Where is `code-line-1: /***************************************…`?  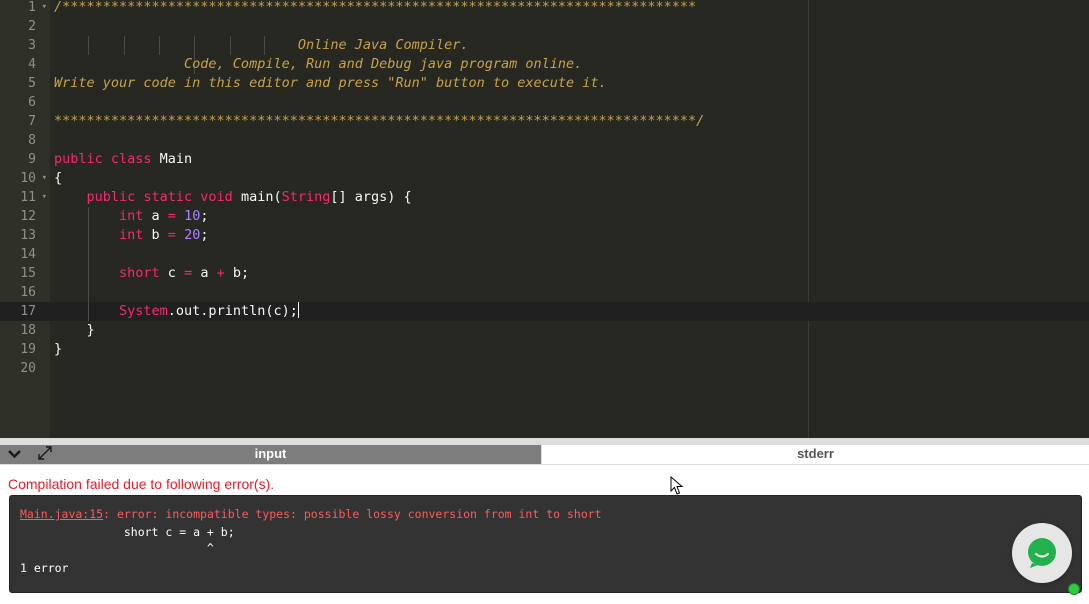 code-line-1: /***************************************… is located at coordinates (375, 7).